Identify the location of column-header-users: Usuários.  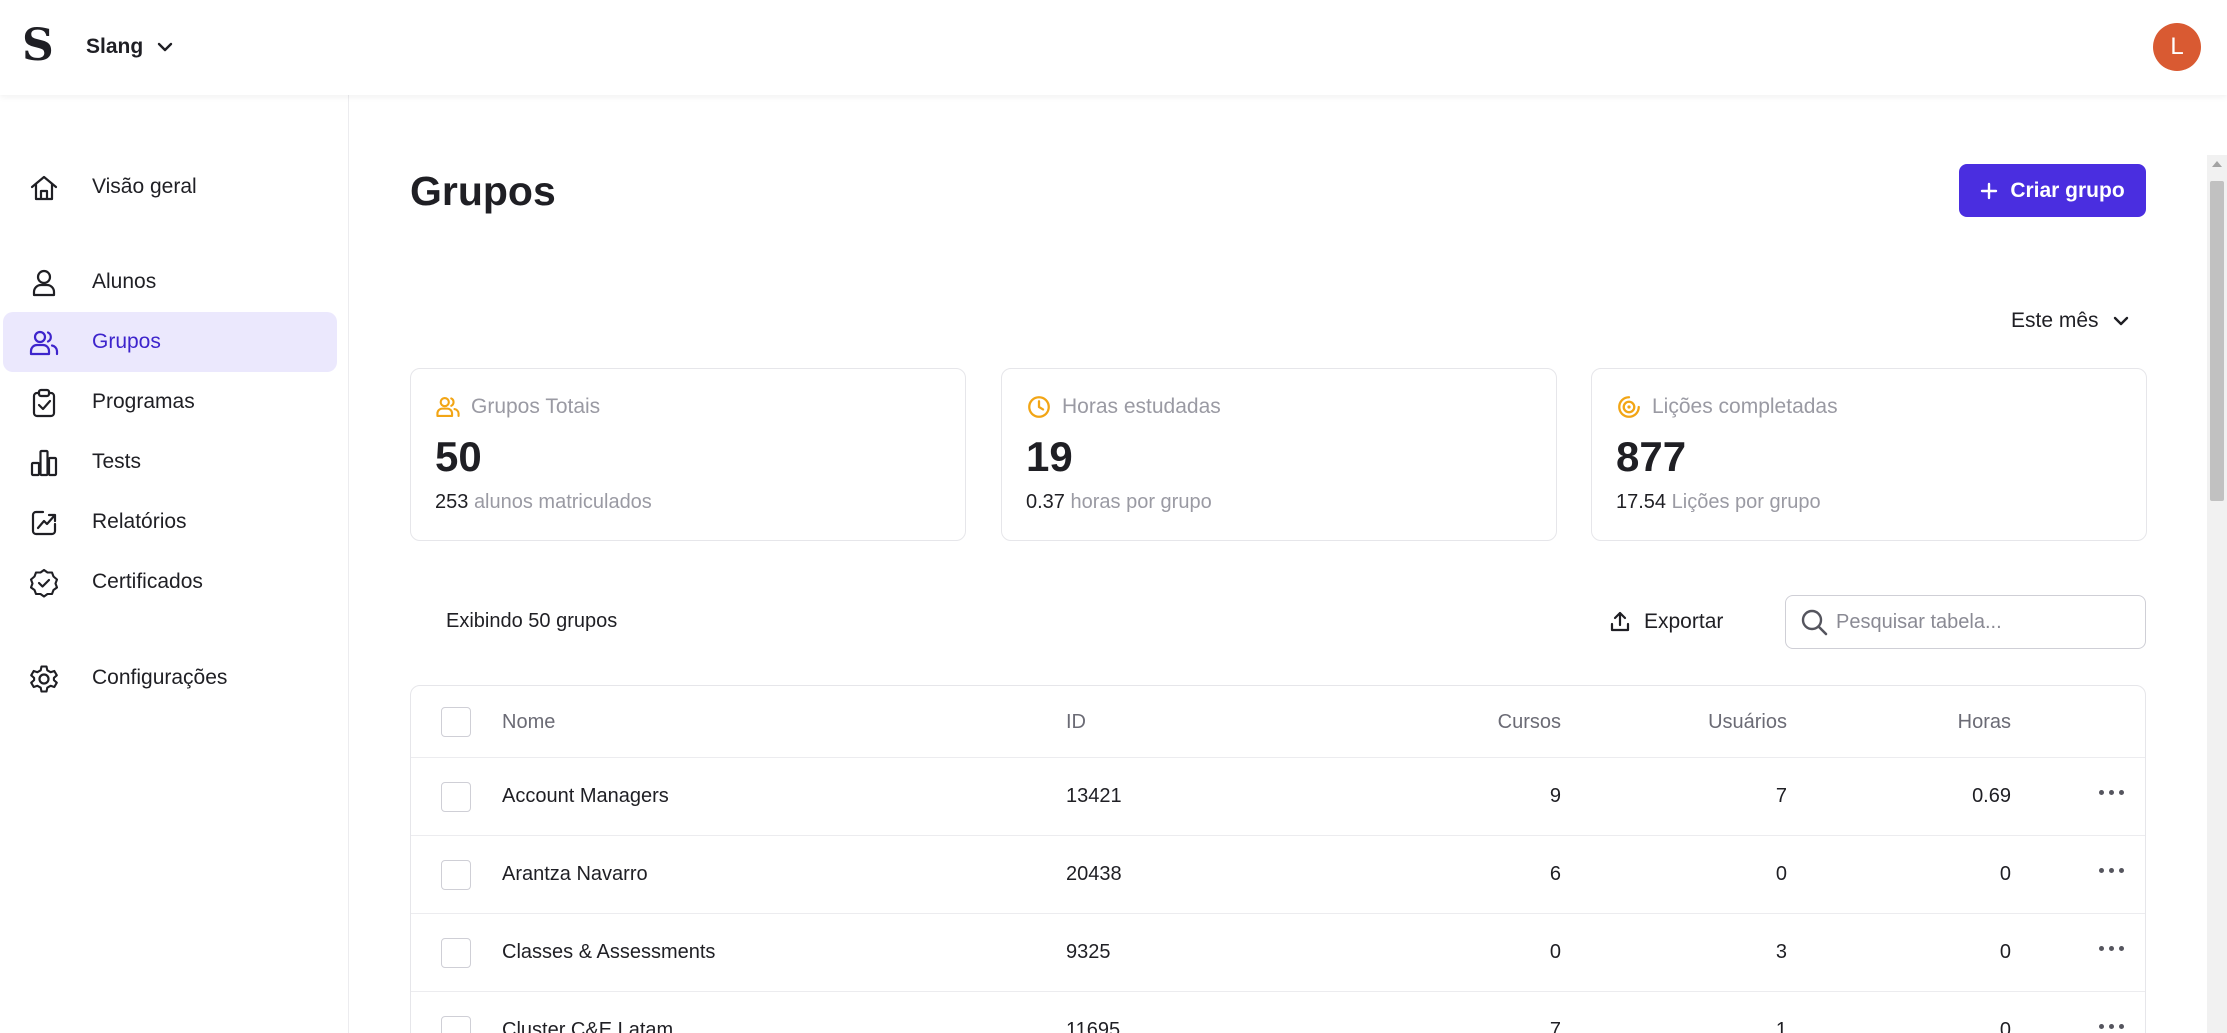
(1699, 722).